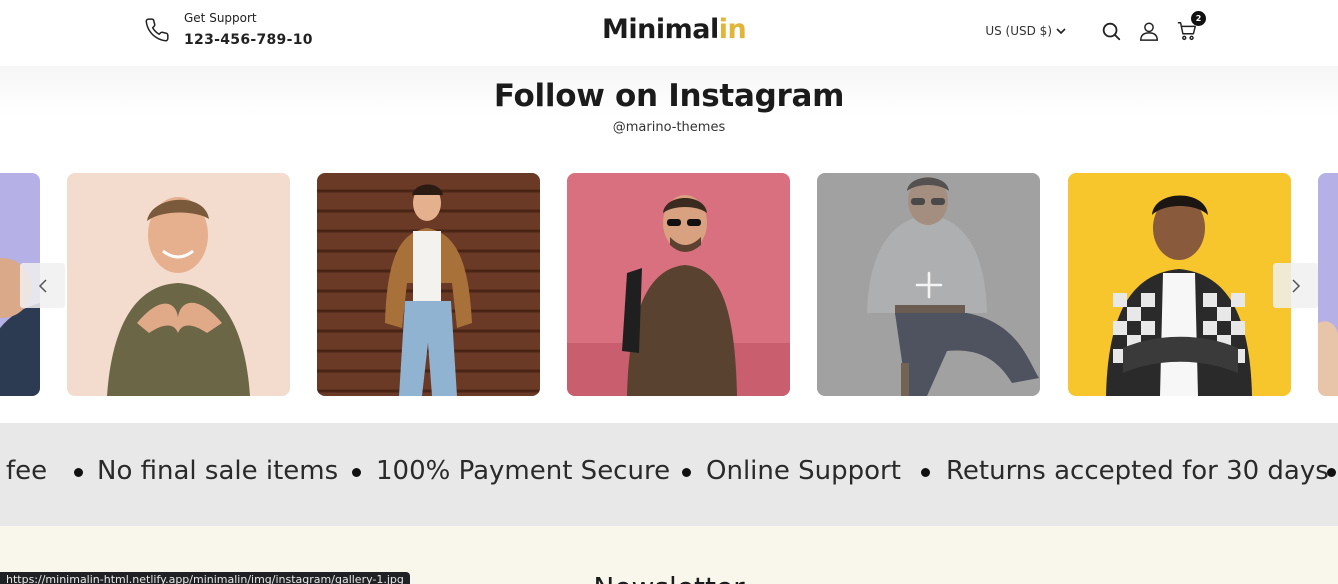  I want to click on chevron-left-icon, so click(42, 285).